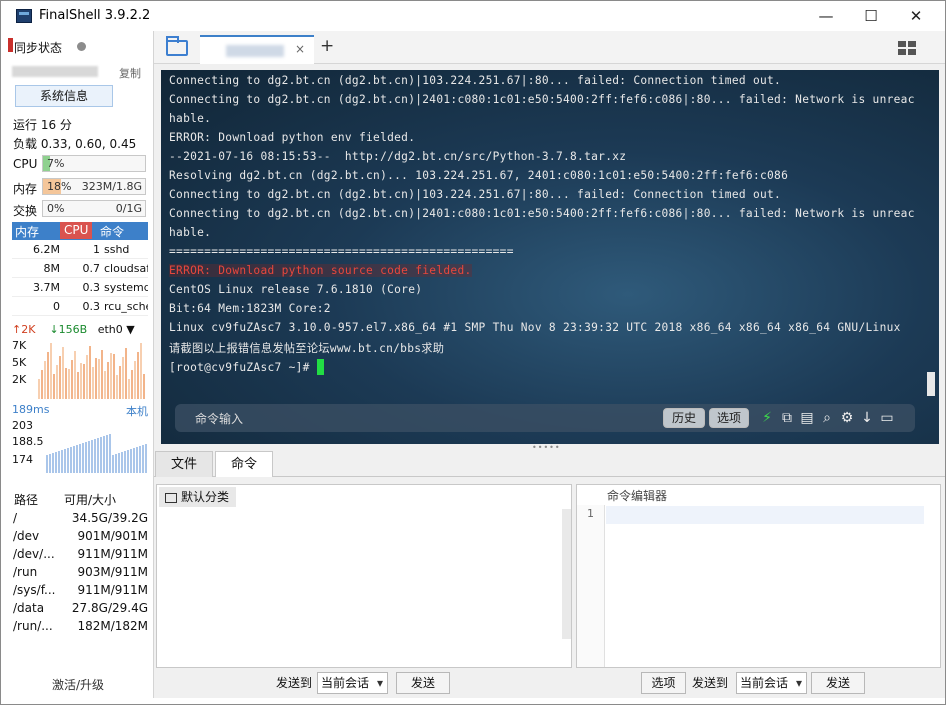 This screenshot has height=705, width=946. I want to click on activate-upgrade-link: 激活/升级, so click(78, 684).